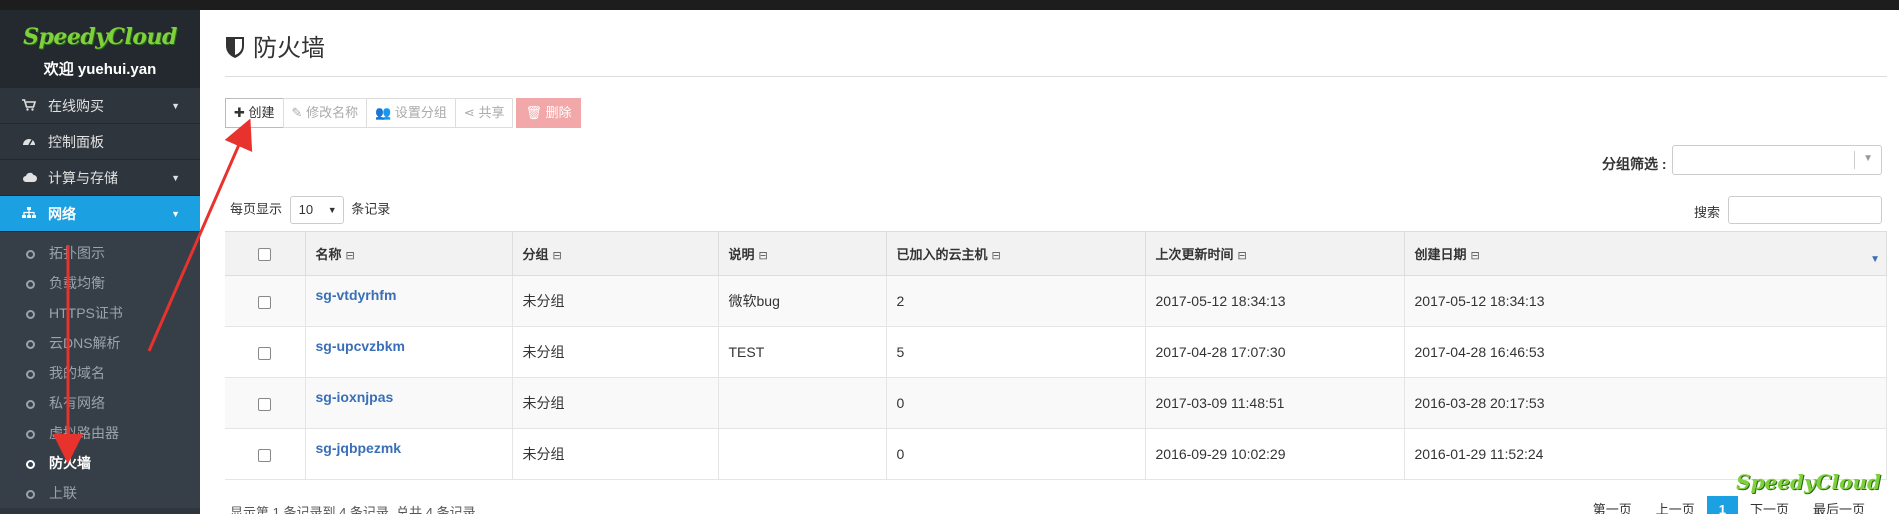 Image resolution: width=1899 pixels, height=514 pixels. What do you see at coordinates (1722, 505) in the screenshot?
I see `page-number-button: 1` at bounding box center [1722, 505].